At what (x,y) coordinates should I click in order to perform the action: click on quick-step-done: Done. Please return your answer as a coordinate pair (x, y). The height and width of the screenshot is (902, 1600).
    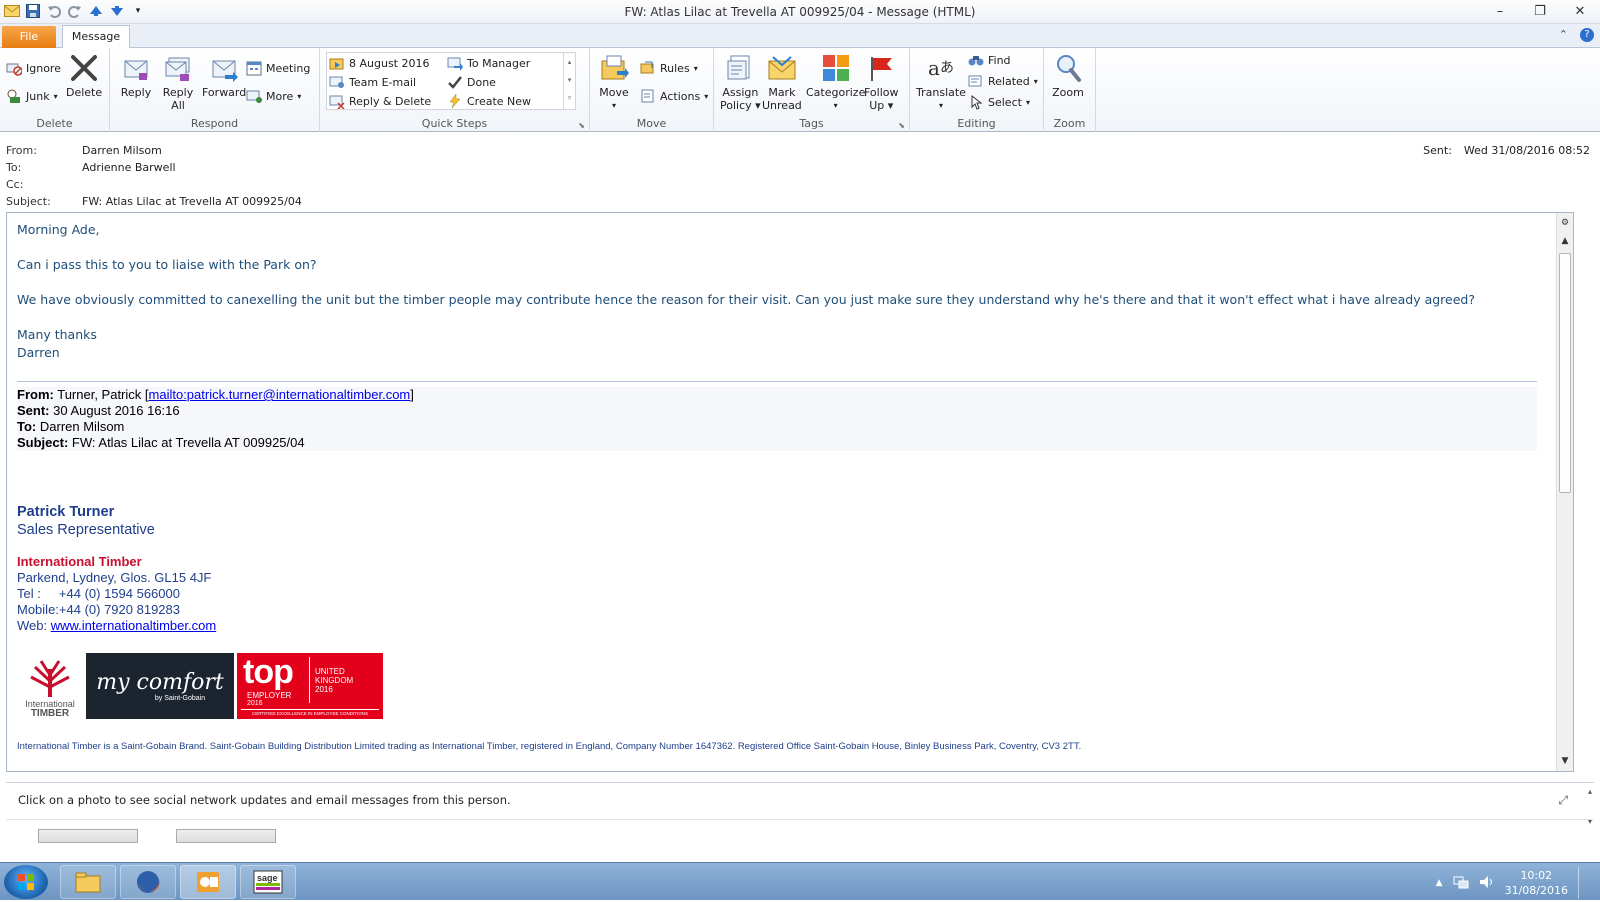
    Looking at the image, I should click on (471, 82).